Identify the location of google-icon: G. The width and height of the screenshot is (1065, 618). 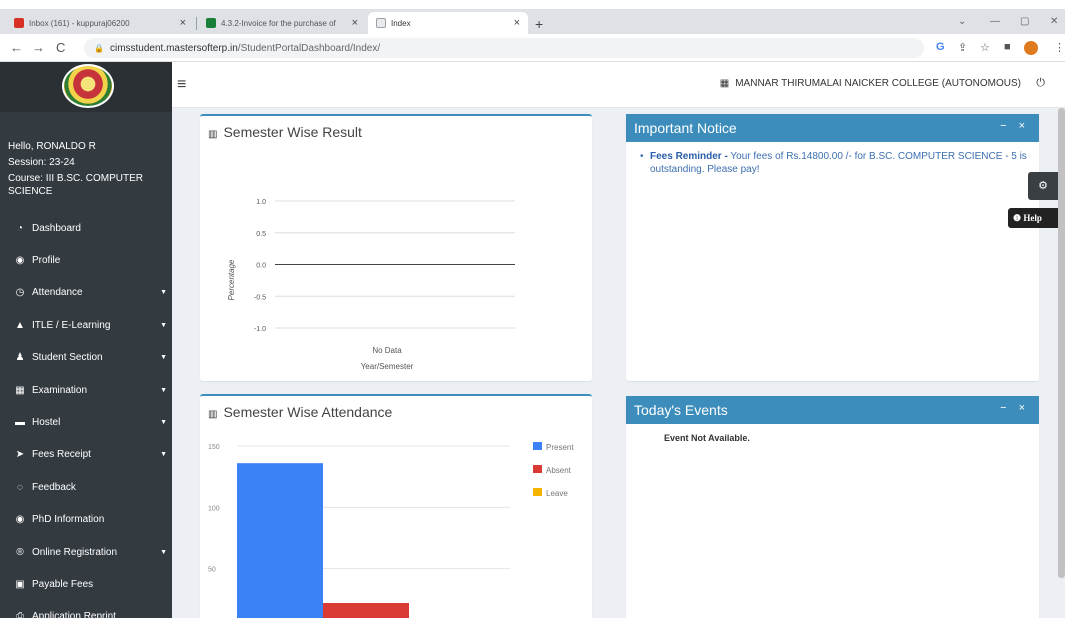
(940, 47).